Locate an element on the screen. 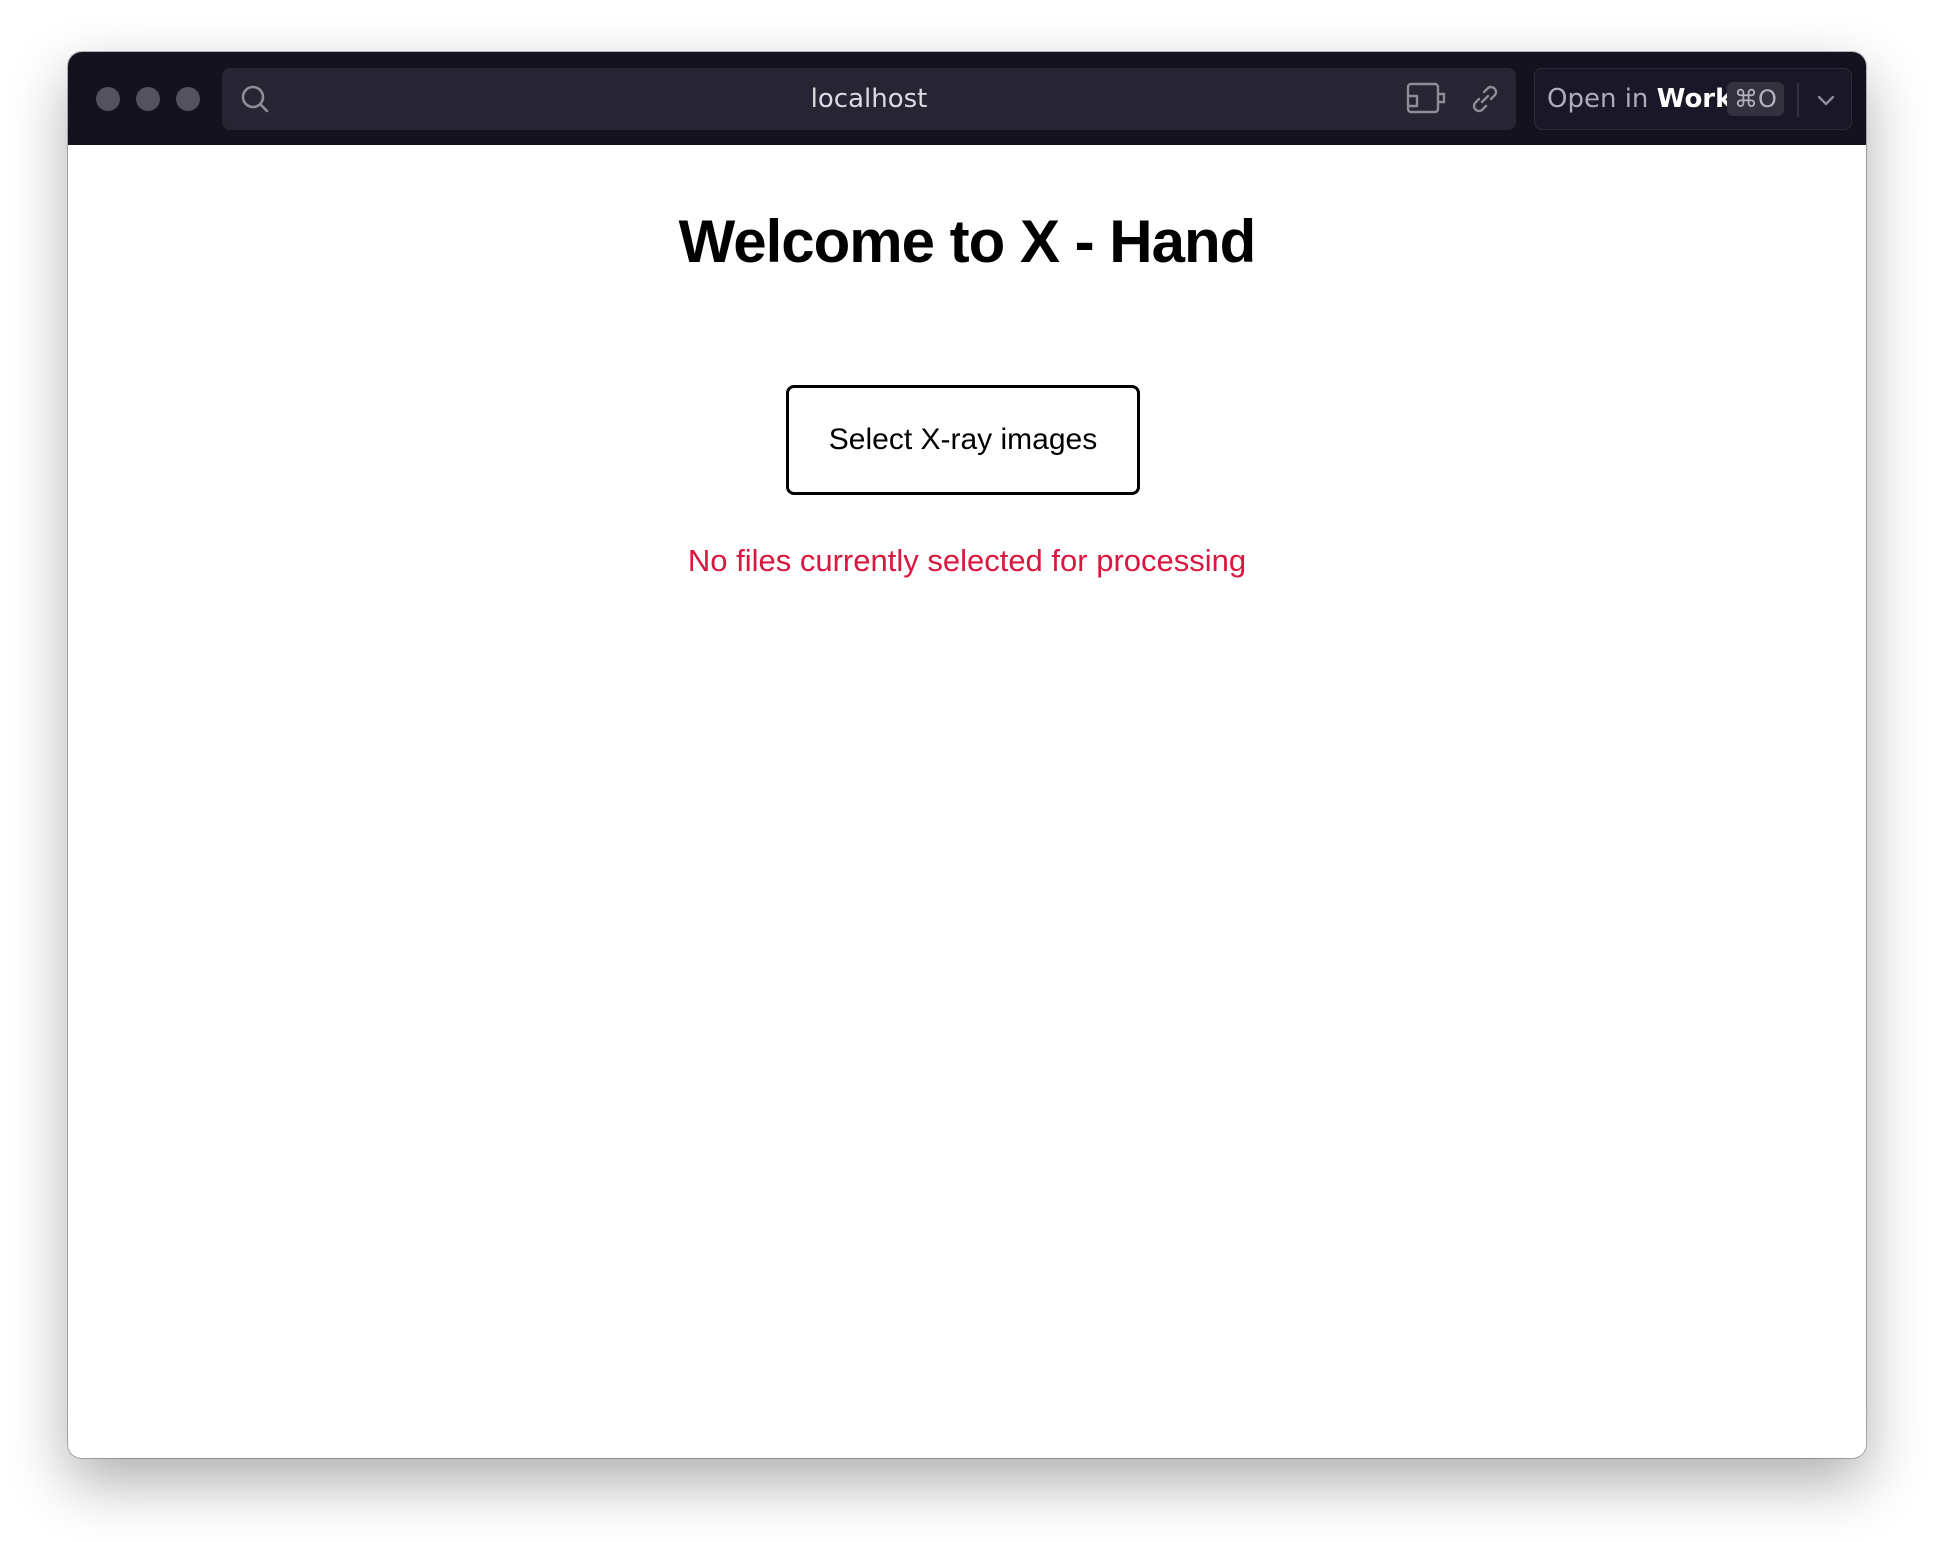 The image size is (1934, 1542). select-xray-images-button: Select X-ray images is located at coordinates (963, 440).